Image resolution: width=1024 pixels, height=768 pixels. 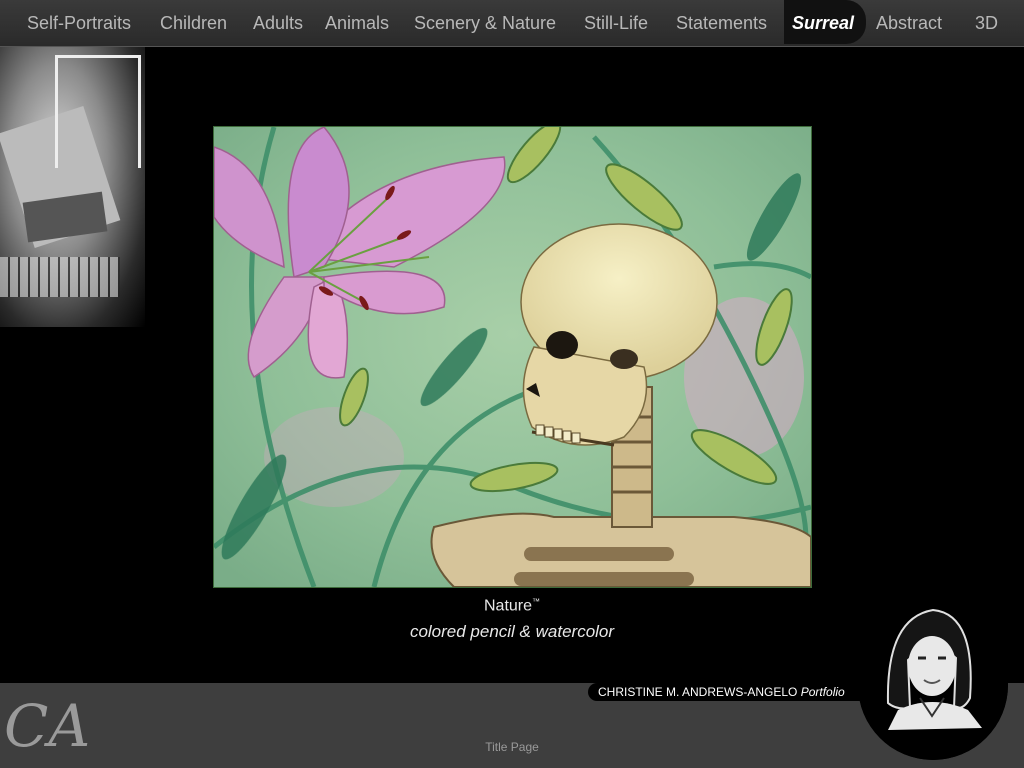 What do you see at coordinates (193, 22) in the screenshot?
I see `nav-children: Children` at bounding box center [193, 22].